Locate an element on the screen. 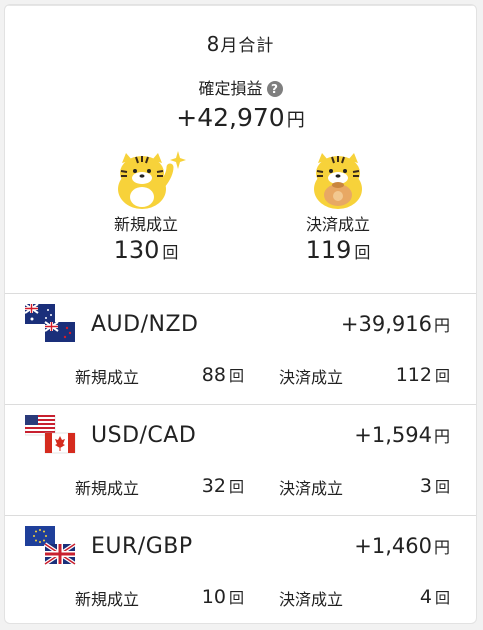  closed-orders-label: 決済成立 is located at coordinates (337, 224).